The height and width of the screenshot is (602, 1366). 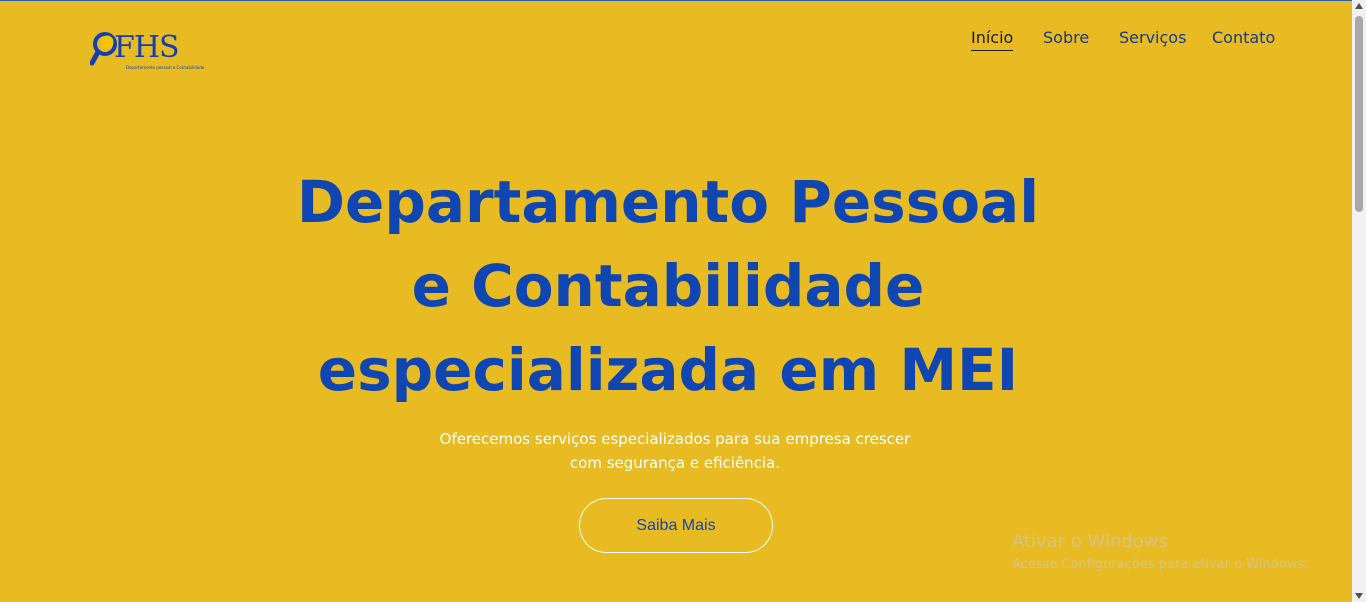 I want to click on nav-item-contato: Contato, so click(x=1243, y=38).